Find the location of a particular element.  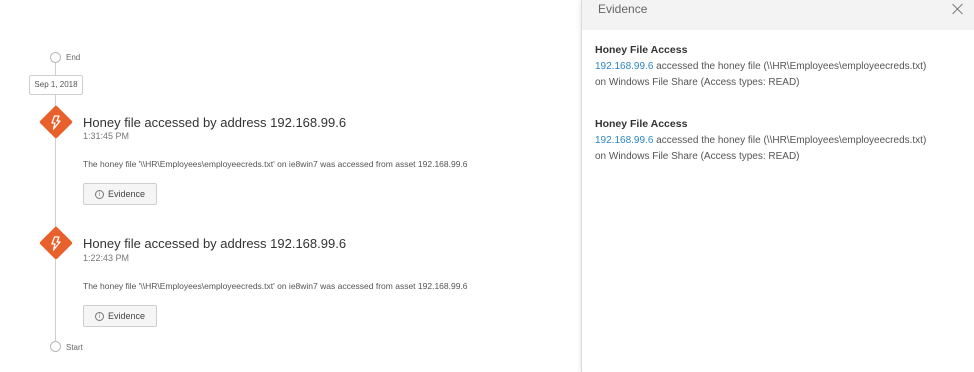

timeline-end-node is located at coordinates (55, 57).